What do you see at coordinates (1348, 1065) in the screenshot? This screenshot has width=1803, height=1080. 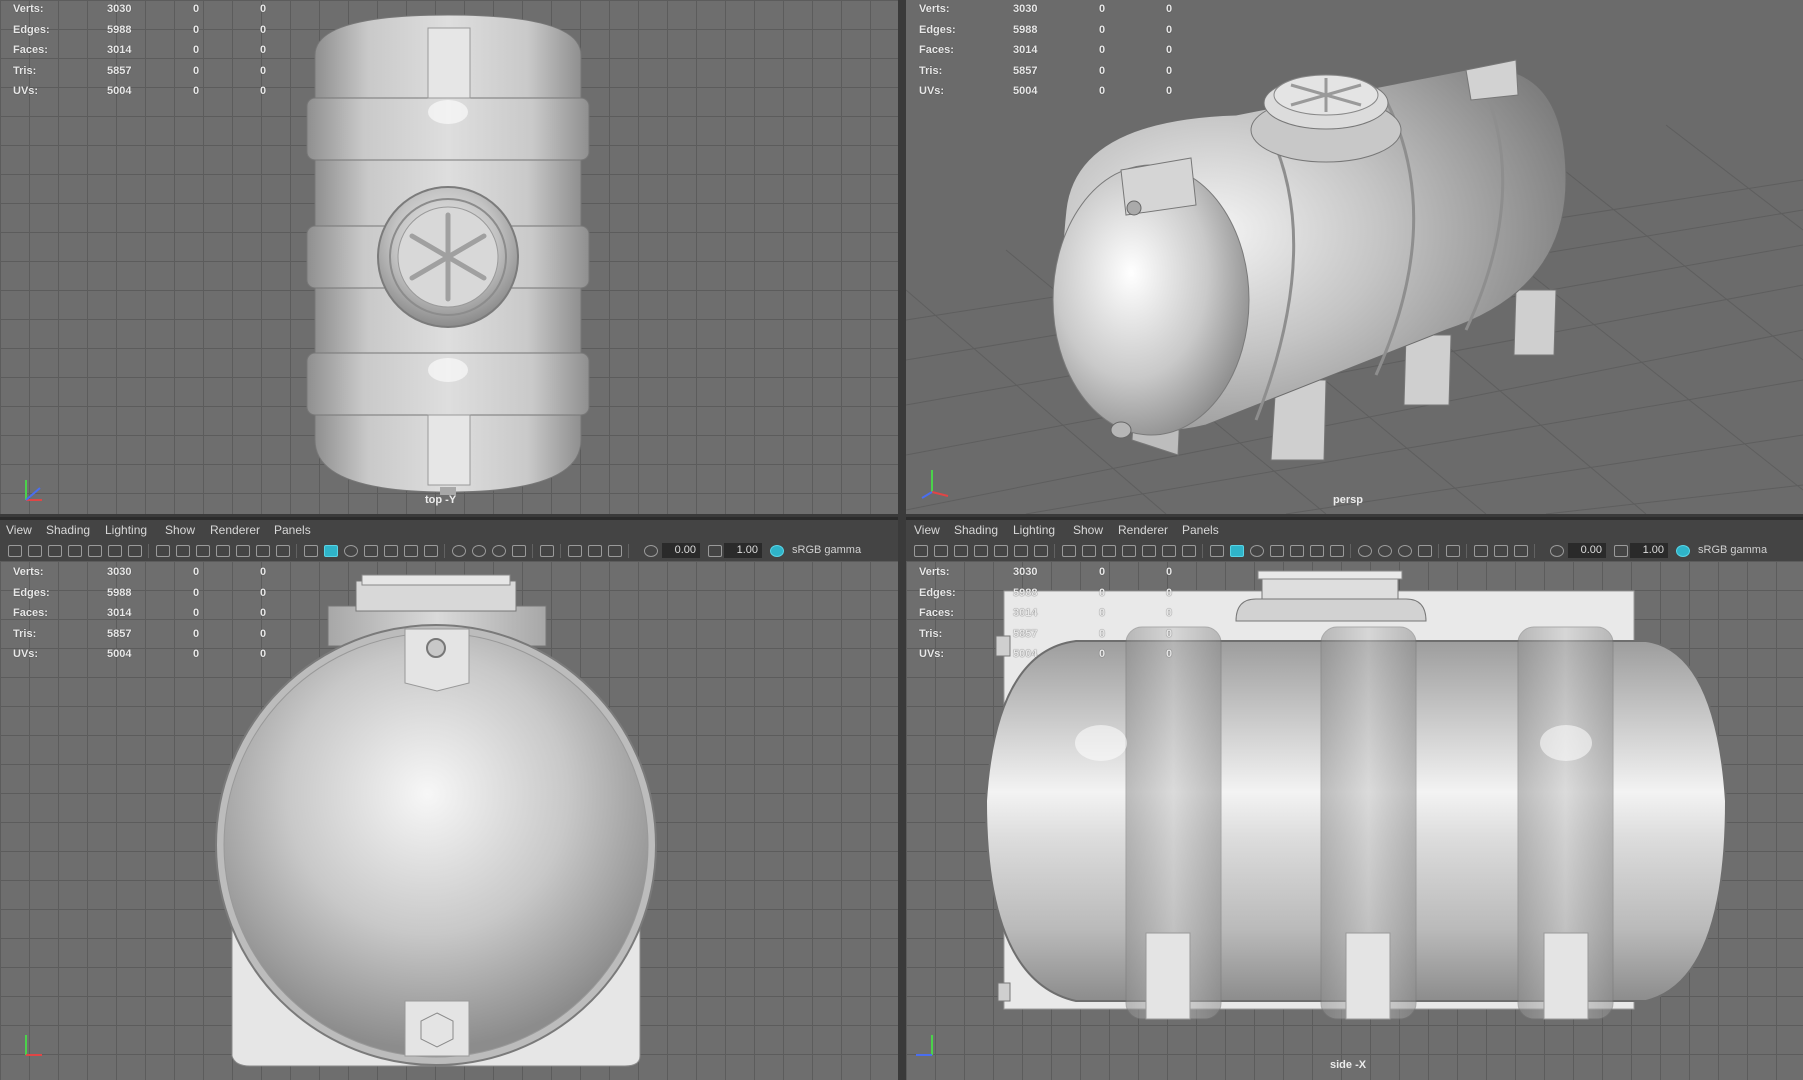 I see `camera-label: side -X` at bounding box center [1348, 1065].